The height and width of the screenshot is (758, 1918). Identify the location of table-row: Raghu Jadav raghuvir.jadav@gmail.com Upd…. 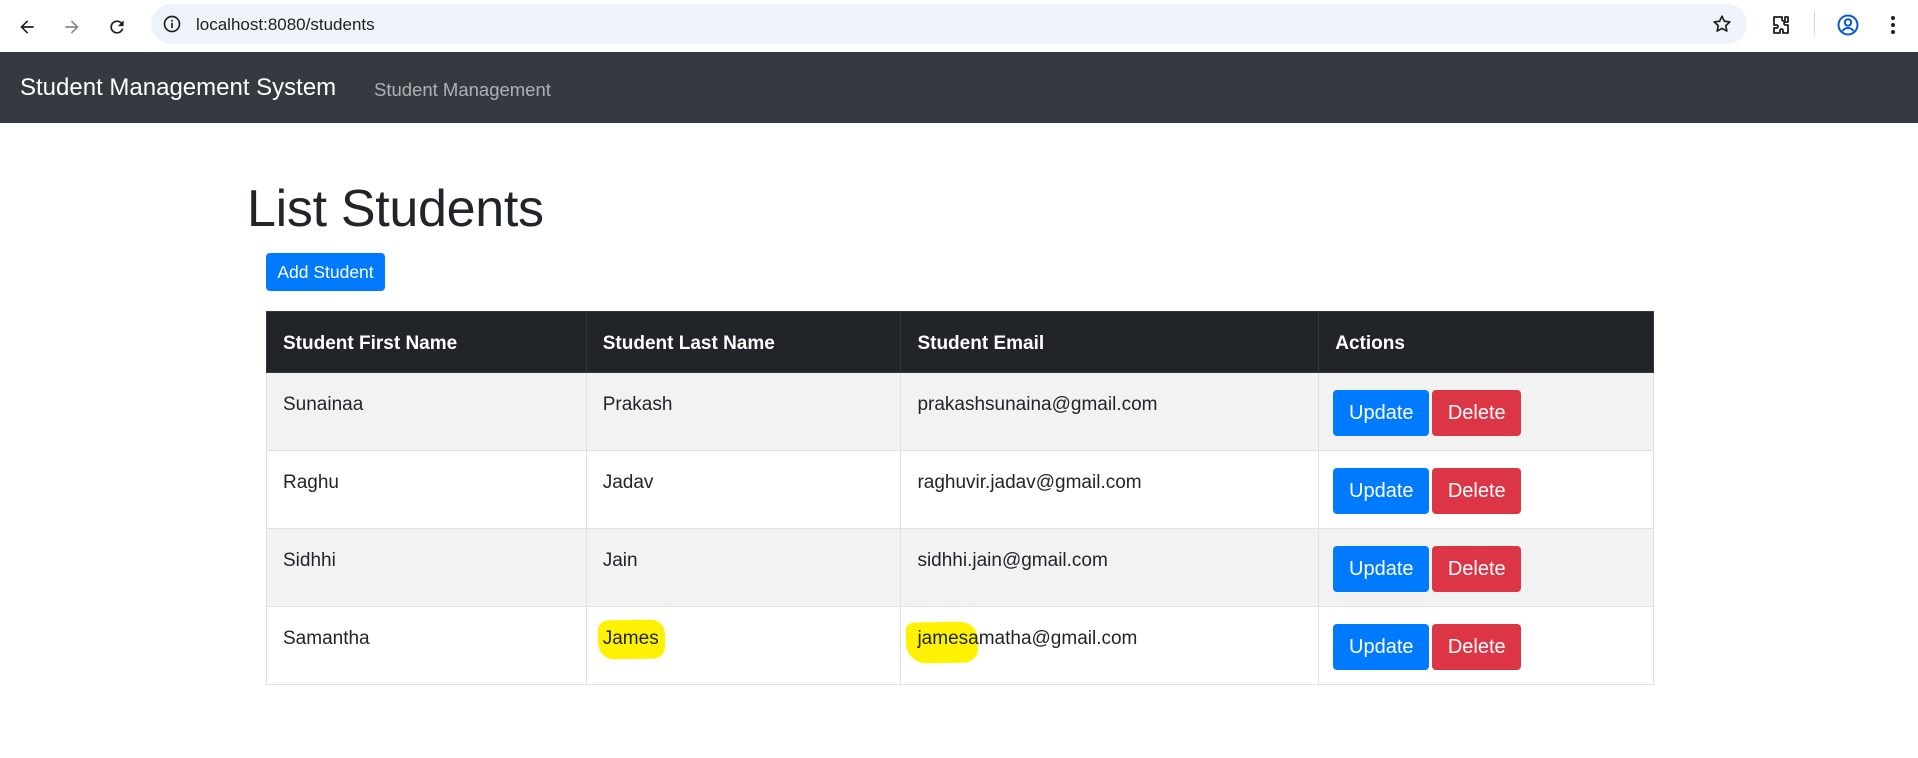
(960, 489).